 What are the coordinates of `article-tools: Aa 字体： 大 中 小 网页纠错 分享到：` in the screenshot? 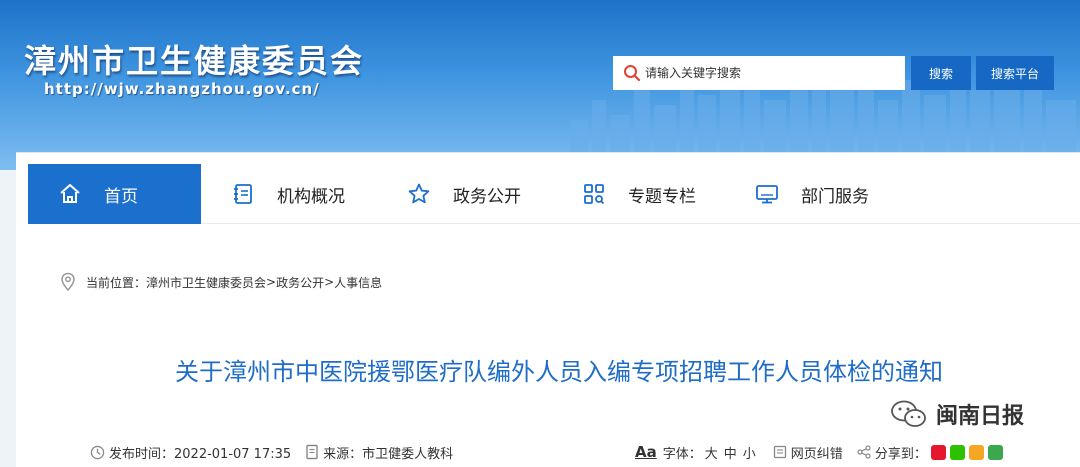 It's located at (826, 452).